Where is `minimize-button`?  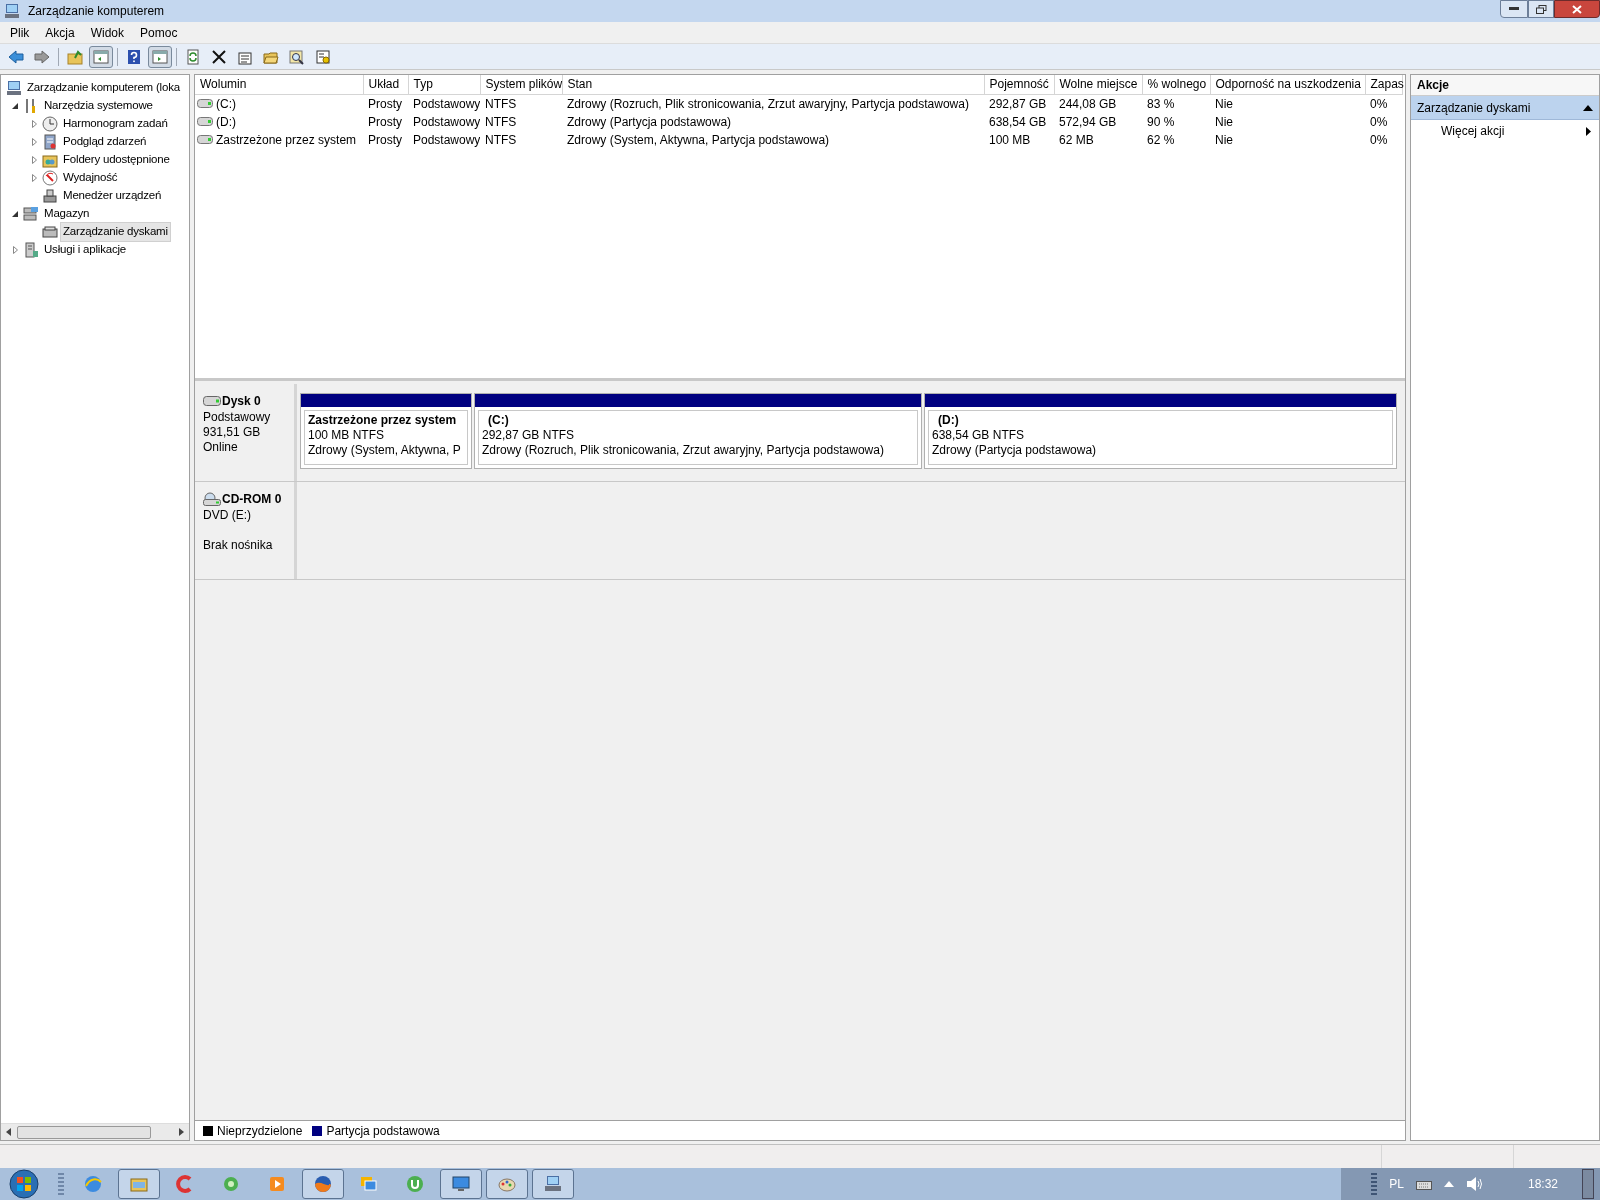
minimize-button is located at coordinates (1514, 9).